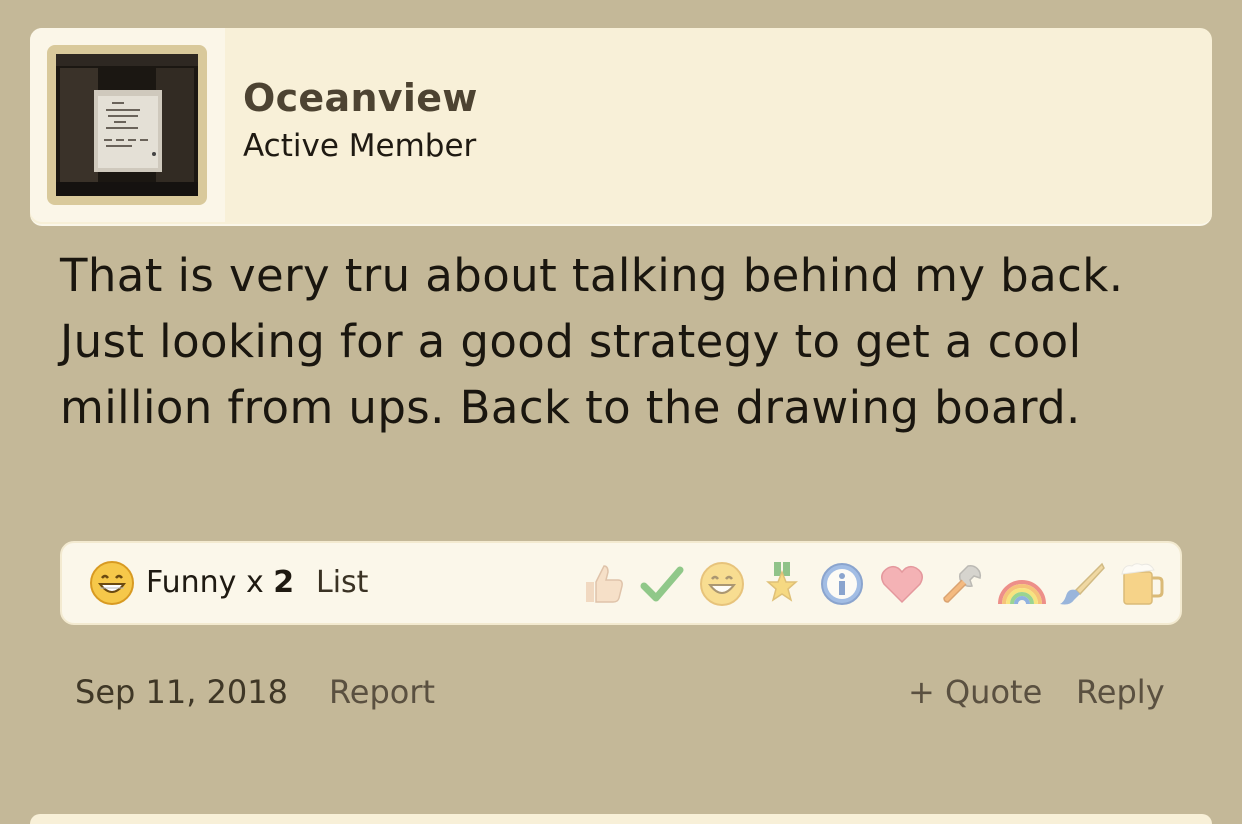  I want to click on checkmark-icon, so click(662, 584).